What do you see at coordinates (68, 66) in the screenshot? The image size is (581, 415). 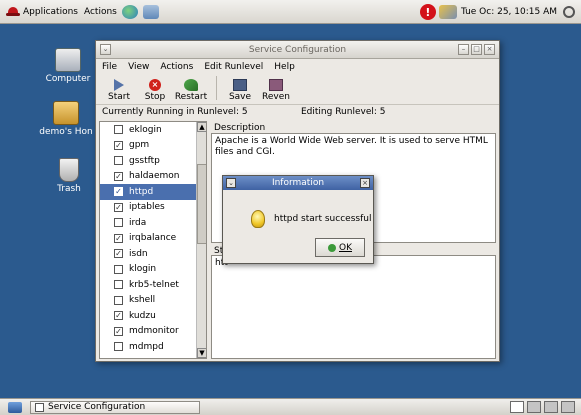 I see `desktop-icon-computer: Computer` at bounding box center [68, 66].